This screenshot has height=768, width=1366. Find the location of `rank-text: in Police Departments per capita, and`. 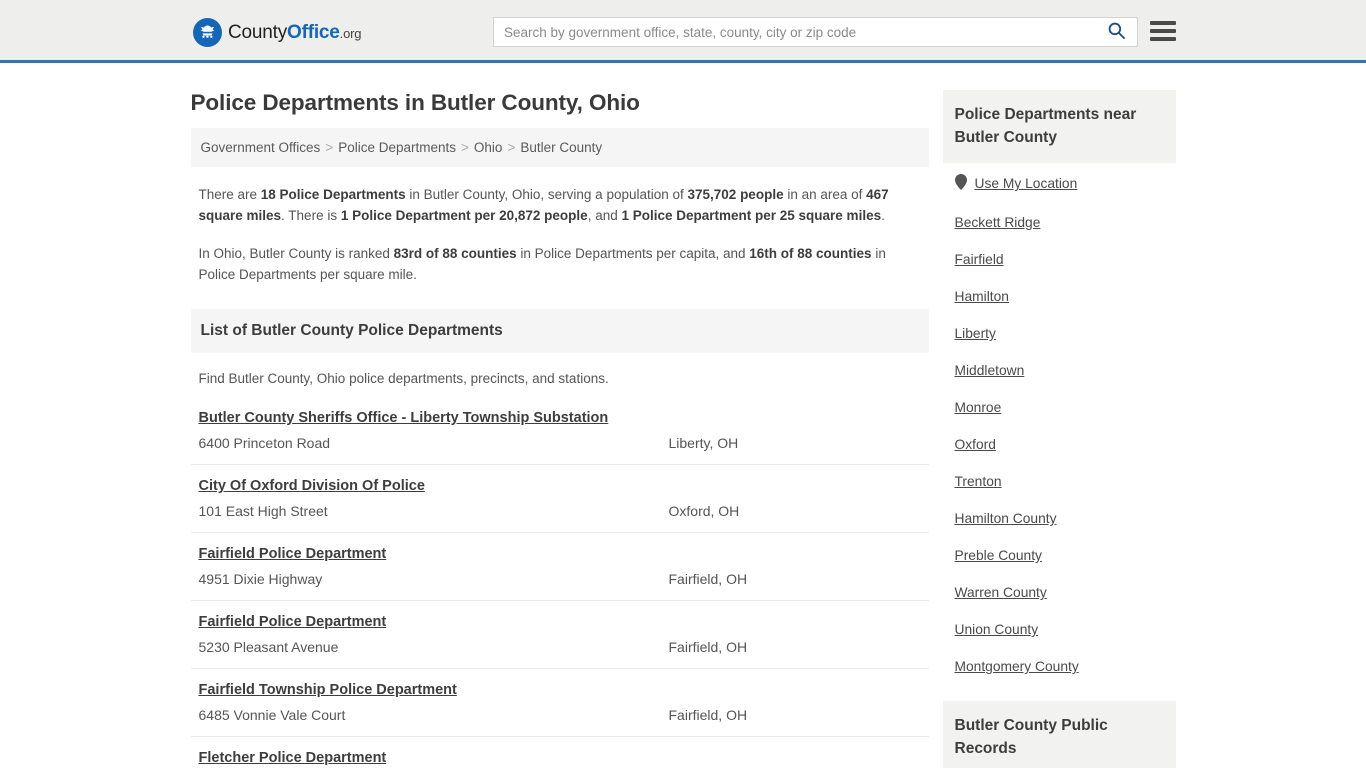

rank-text: in Police Departments per capita, and is located at coordinates (633, 253).